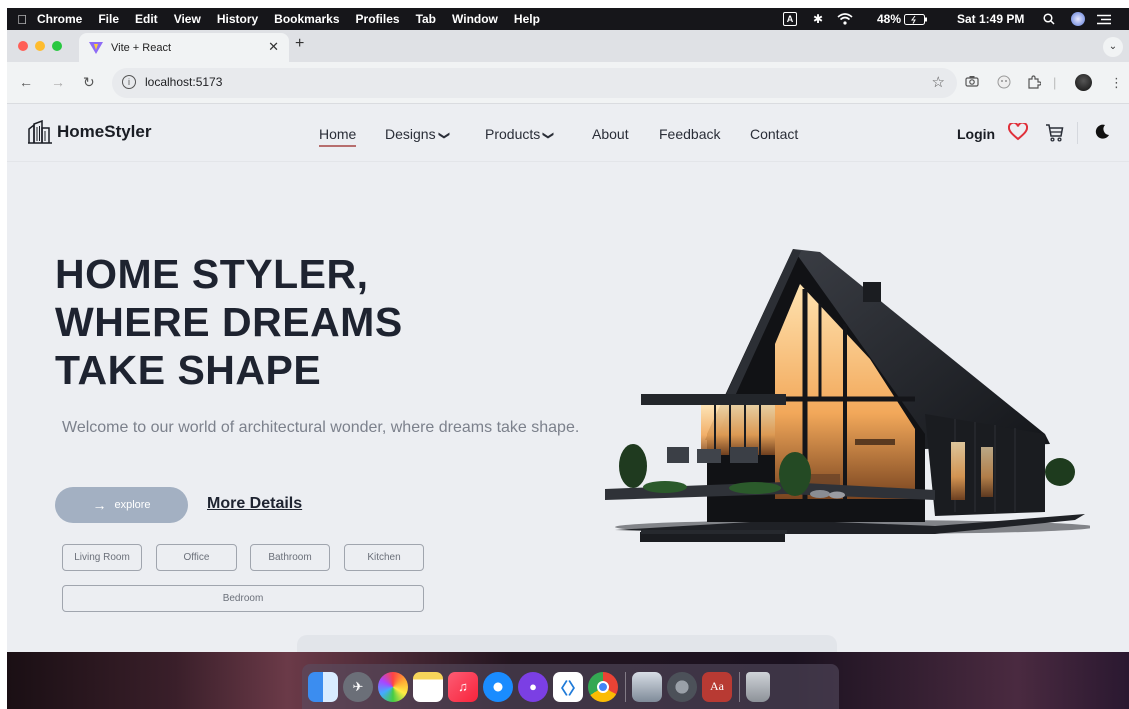 The width and height of the screenshot is (1129, 709). I want to click on explore-button: → explore, so click(121, 505).